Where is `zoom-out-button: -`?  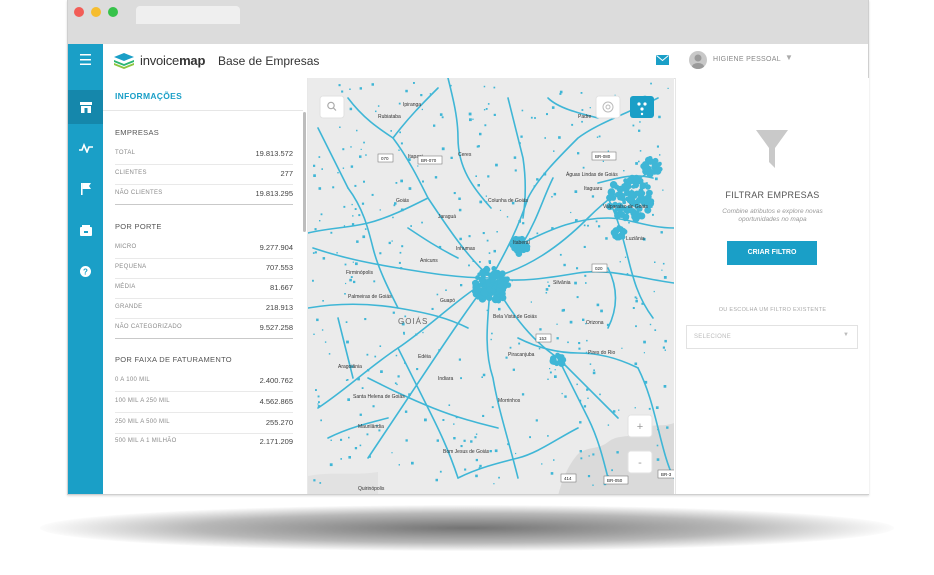 zoom-out-button: - is located at coordinates (640, 462).